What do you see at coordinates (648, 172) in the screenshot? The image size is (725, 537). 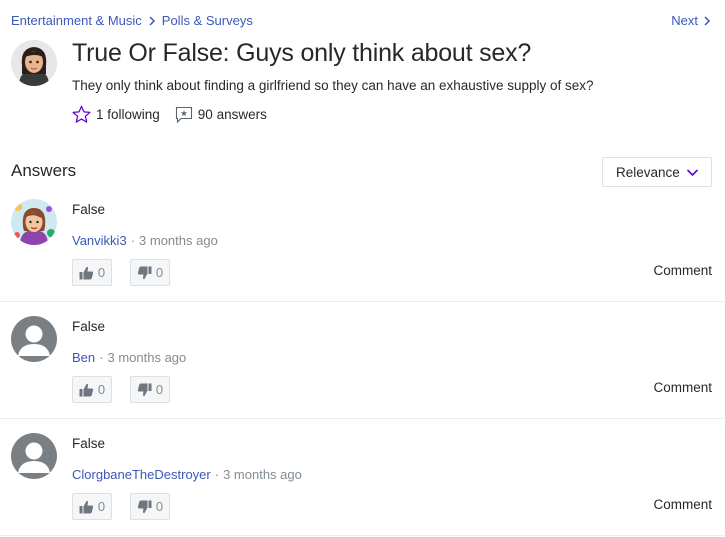 I see `sort-label: Relevance` at bounding box center [648, 172].